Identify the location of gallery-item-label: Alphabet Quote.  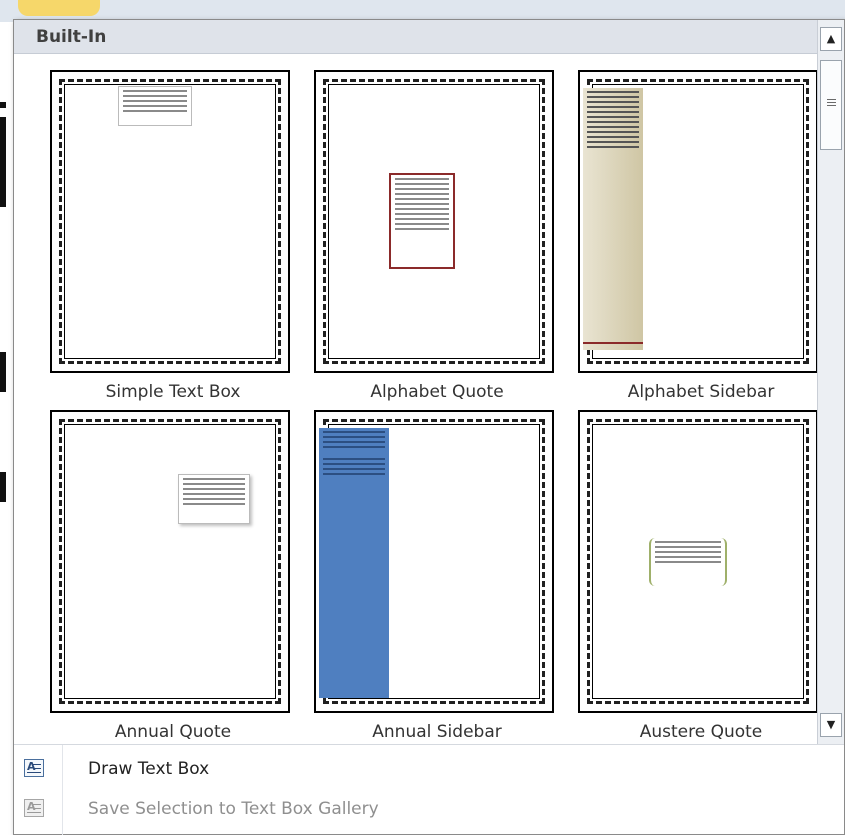
(437, 392).